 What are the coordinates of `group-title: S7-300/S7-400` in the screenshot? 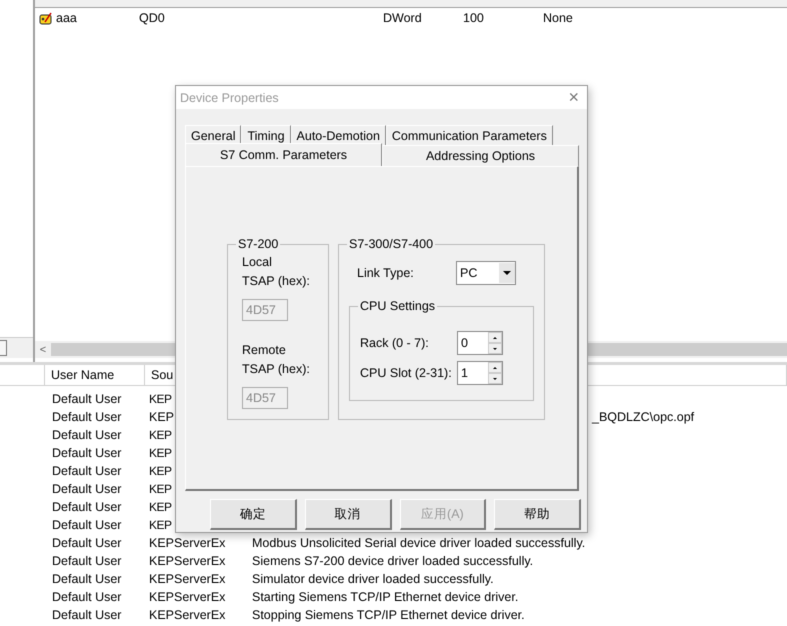 It's located at (391, 244).